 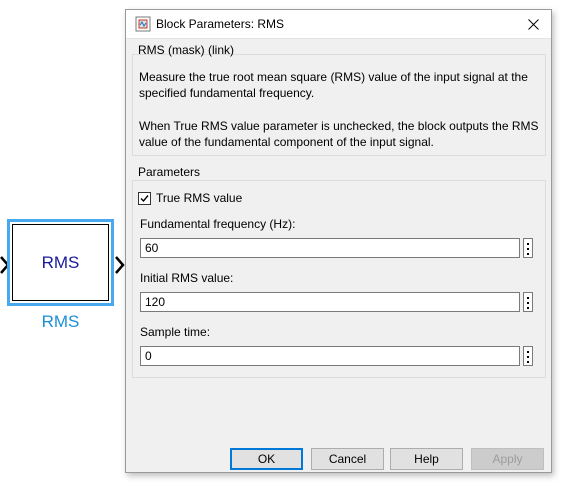 What do you see at coordinates (144, 198) in the screenshot?
I see `true-rms-checkbox` at bounding box center [144, 198].